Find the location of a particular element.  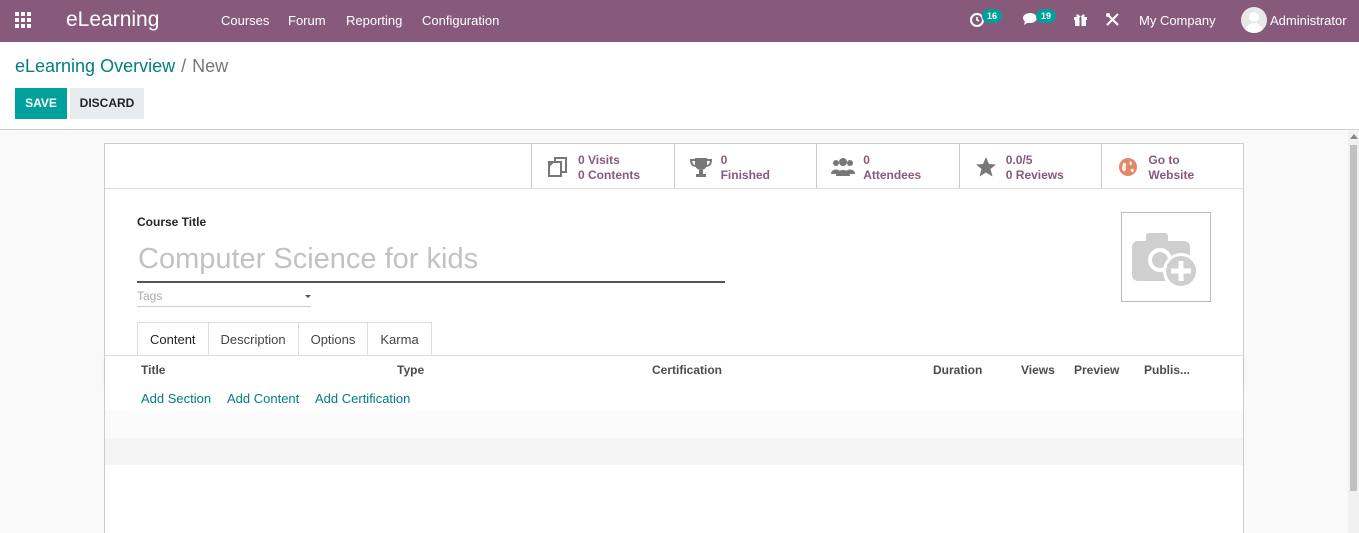

column-preview: Preview is located at coordinates (1096, 370).